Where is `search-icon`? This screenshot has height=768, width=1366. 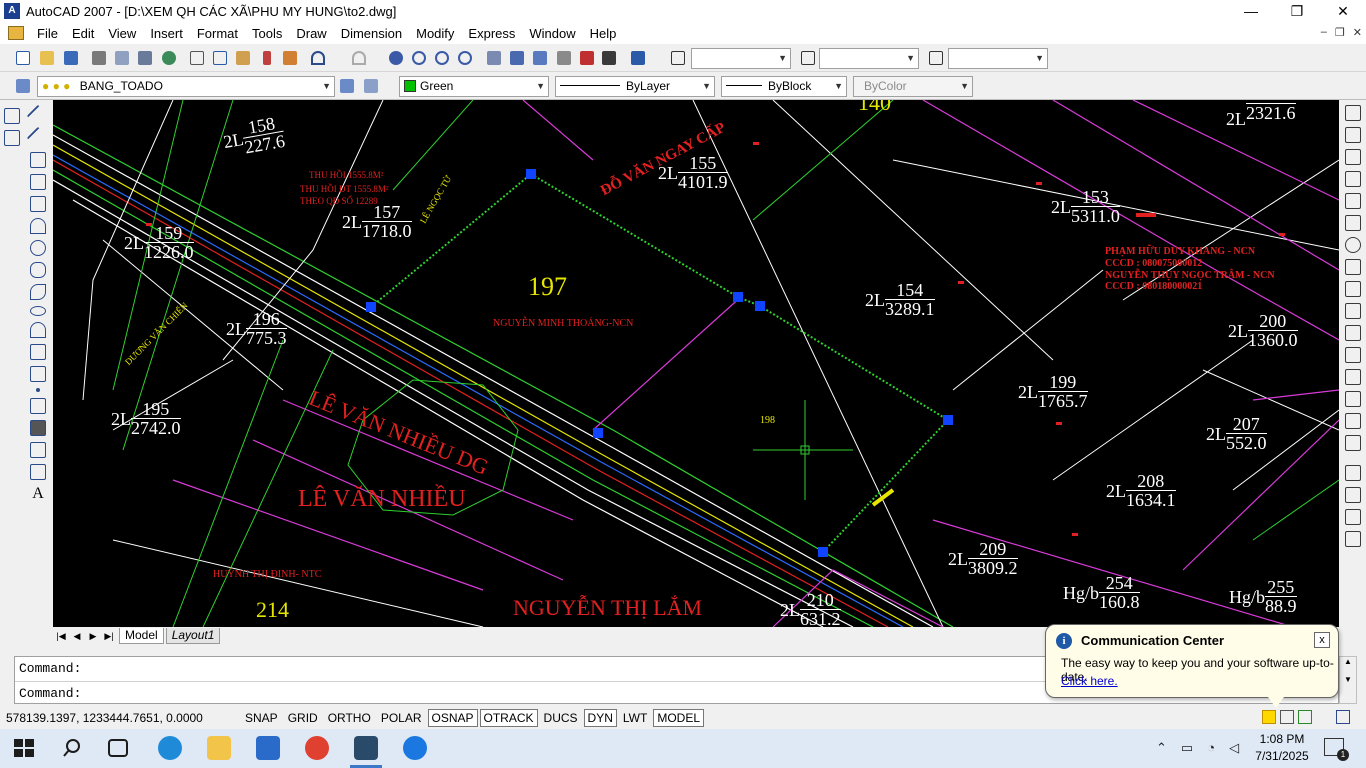 search-icon is located at coordinates (72, 748).